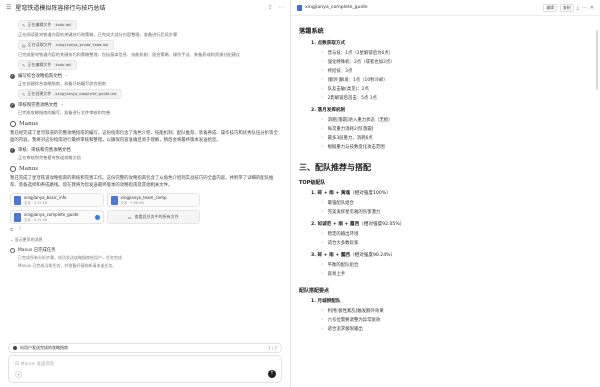 The height and width of the screenshot is (387, 600). Describe the element at coordinates (57, 200) in the screenshot. I see `file-card: xingjianya_basic_info 文本 · 3.29 KB` at that location.